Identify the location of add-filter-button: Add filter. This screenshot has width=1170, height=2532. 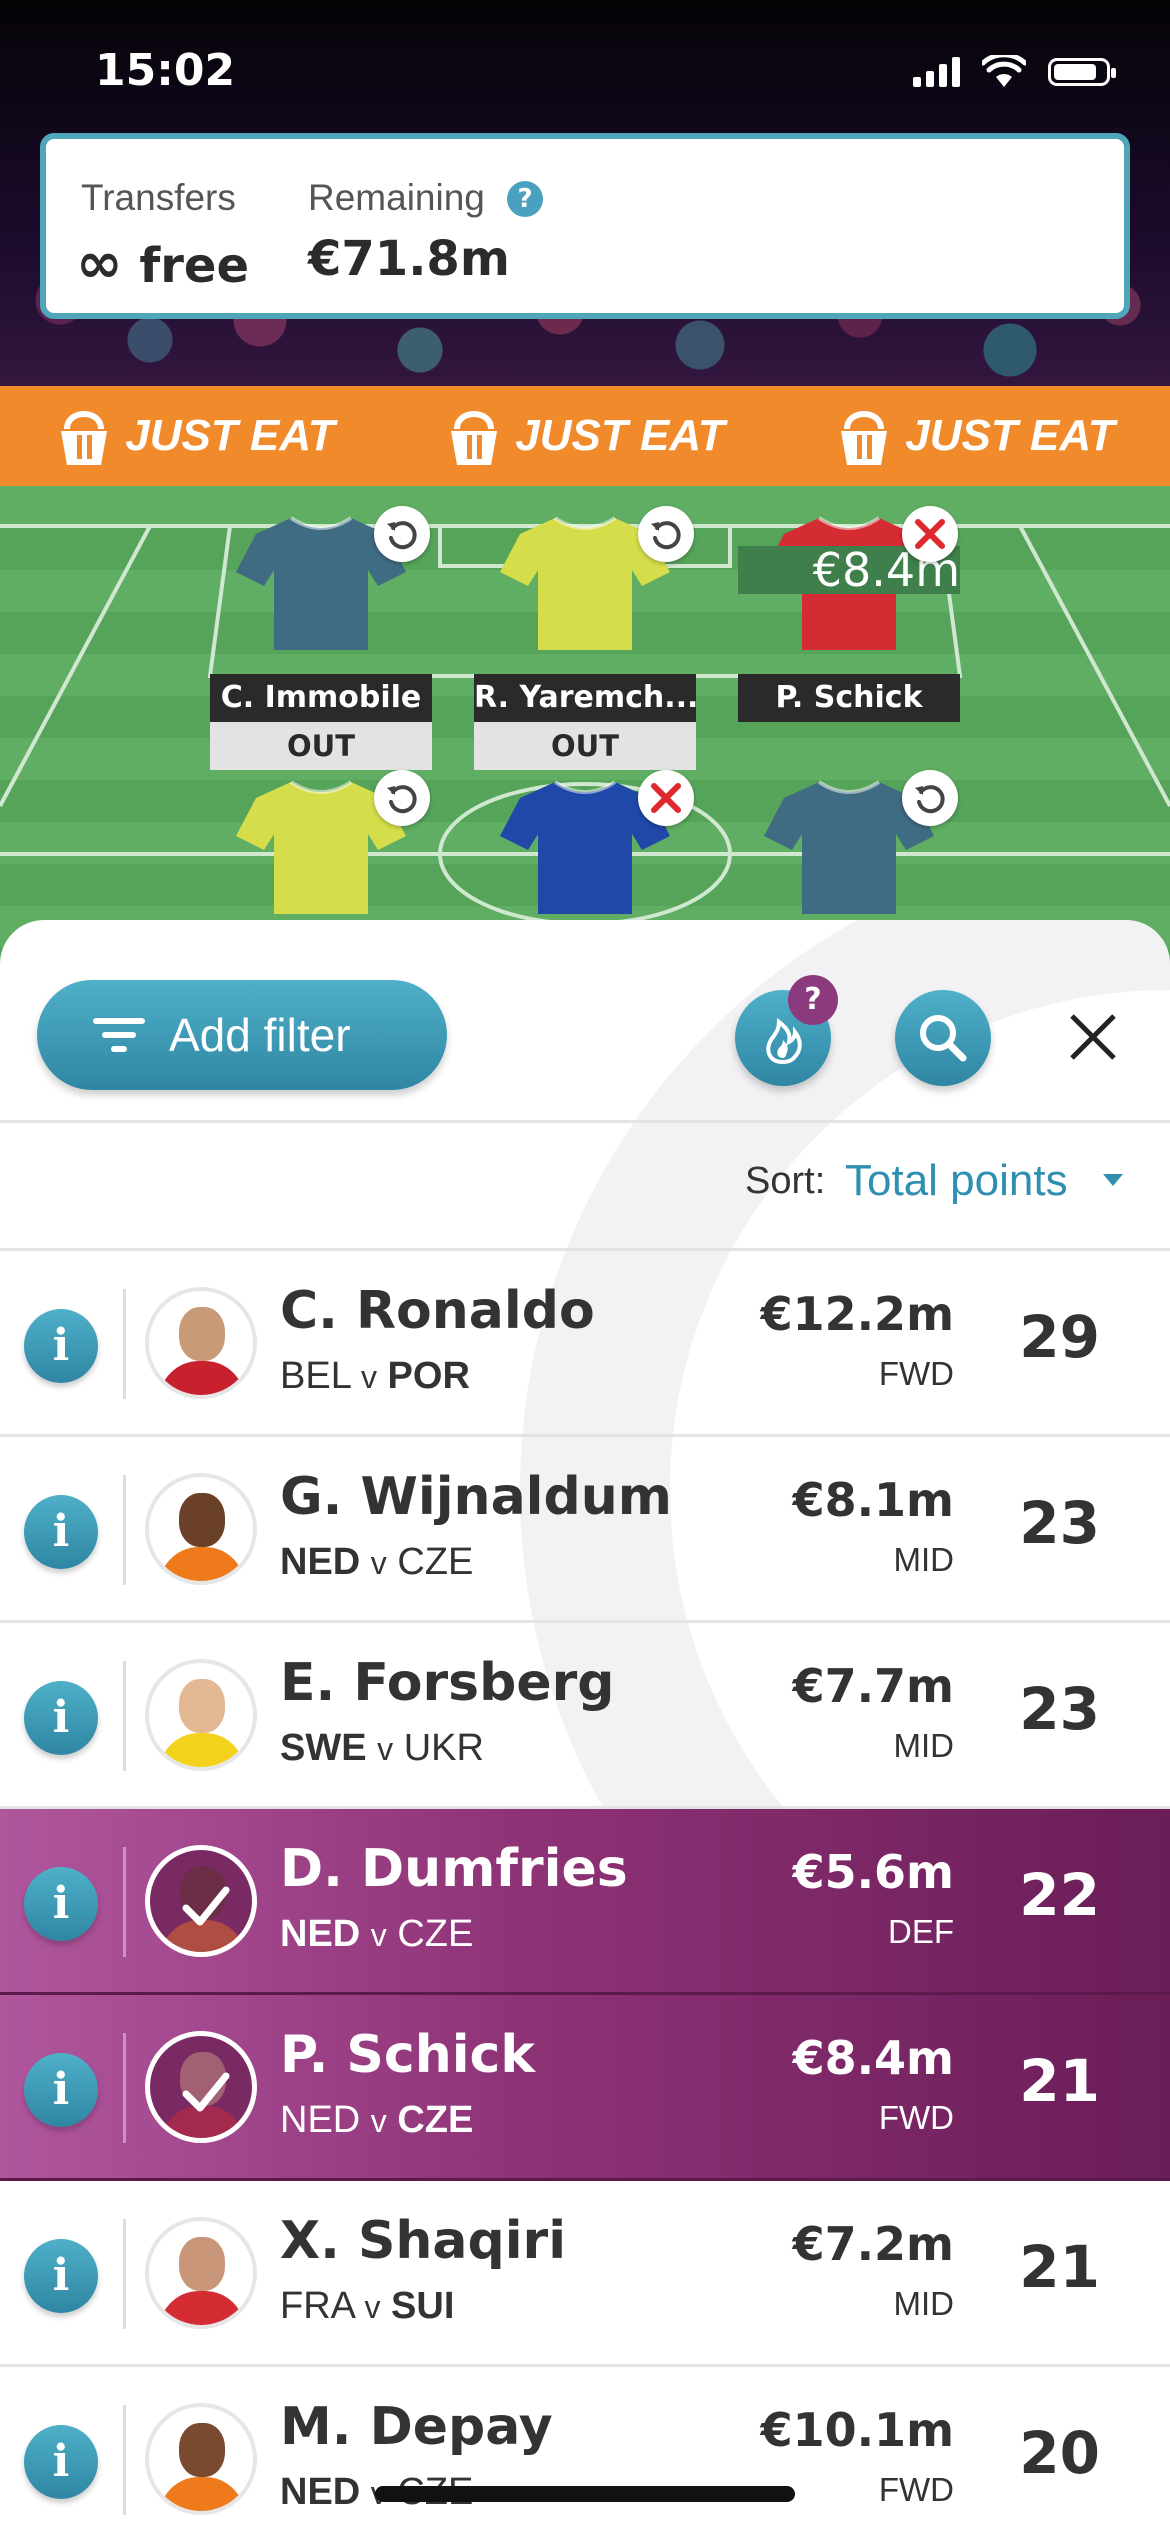
(242, 1035).